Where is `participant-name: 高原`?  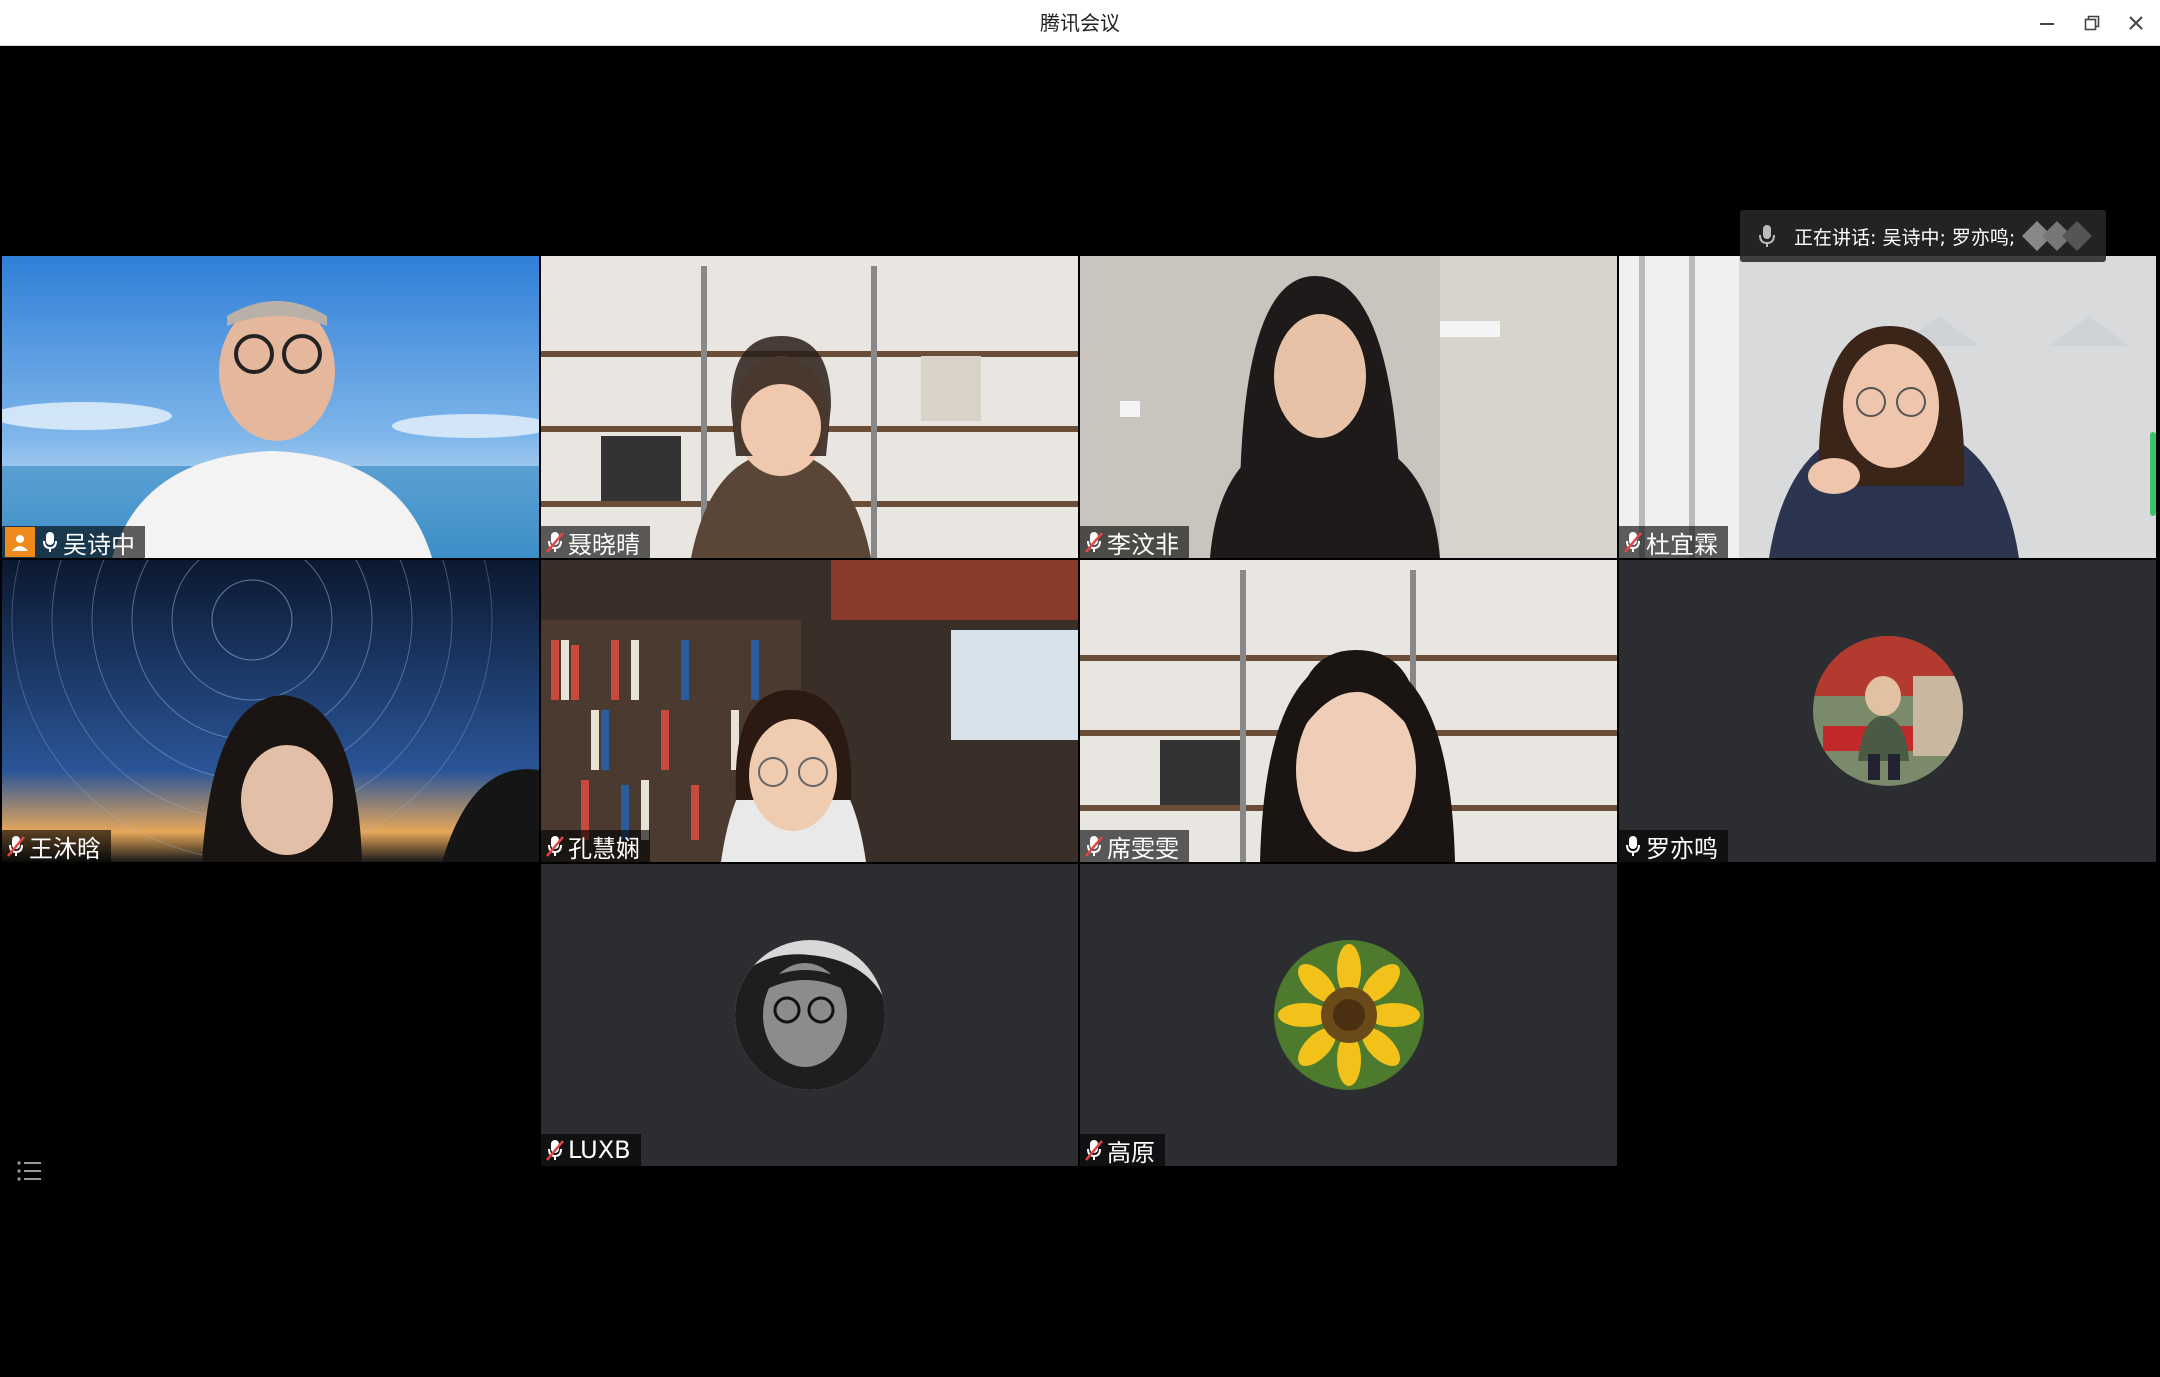 participant-name: 高原 is located at coordinates (1131, 1152).